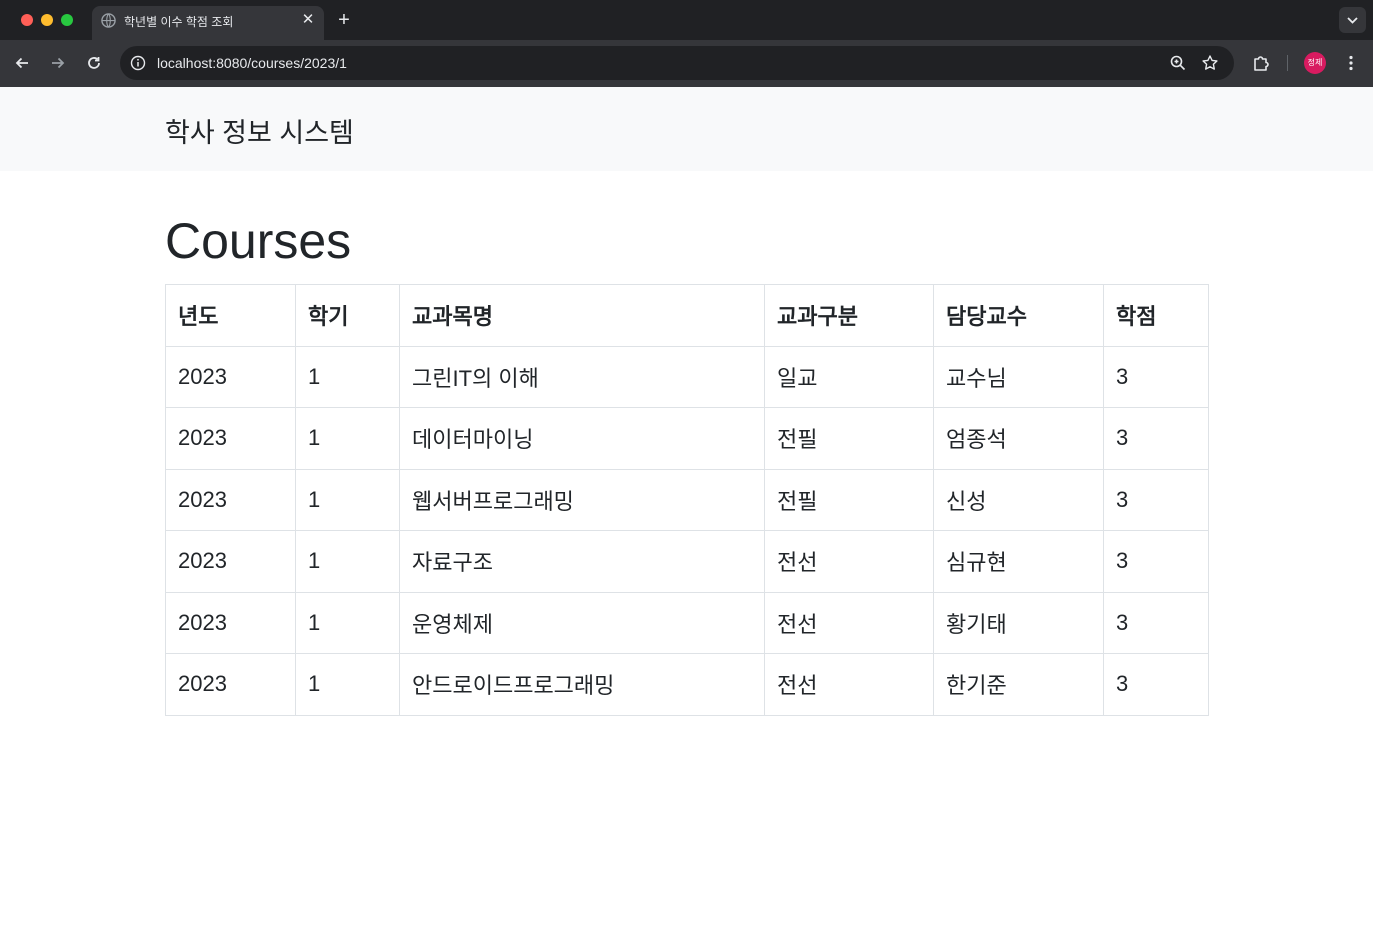 Image resolution: width=1373 pixels, height=929 pixels. I want to click on cell-professor: 황기태, so click(1018, 622).